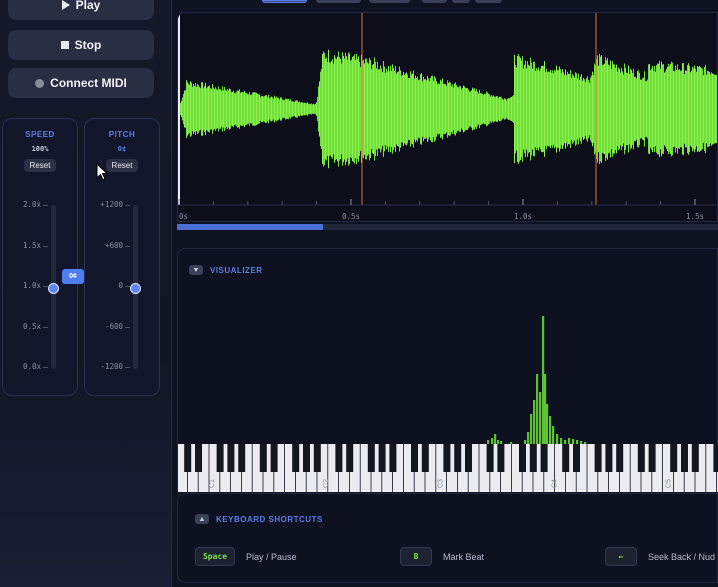  I want to click on playback-progress-bar, so click(447, 227).